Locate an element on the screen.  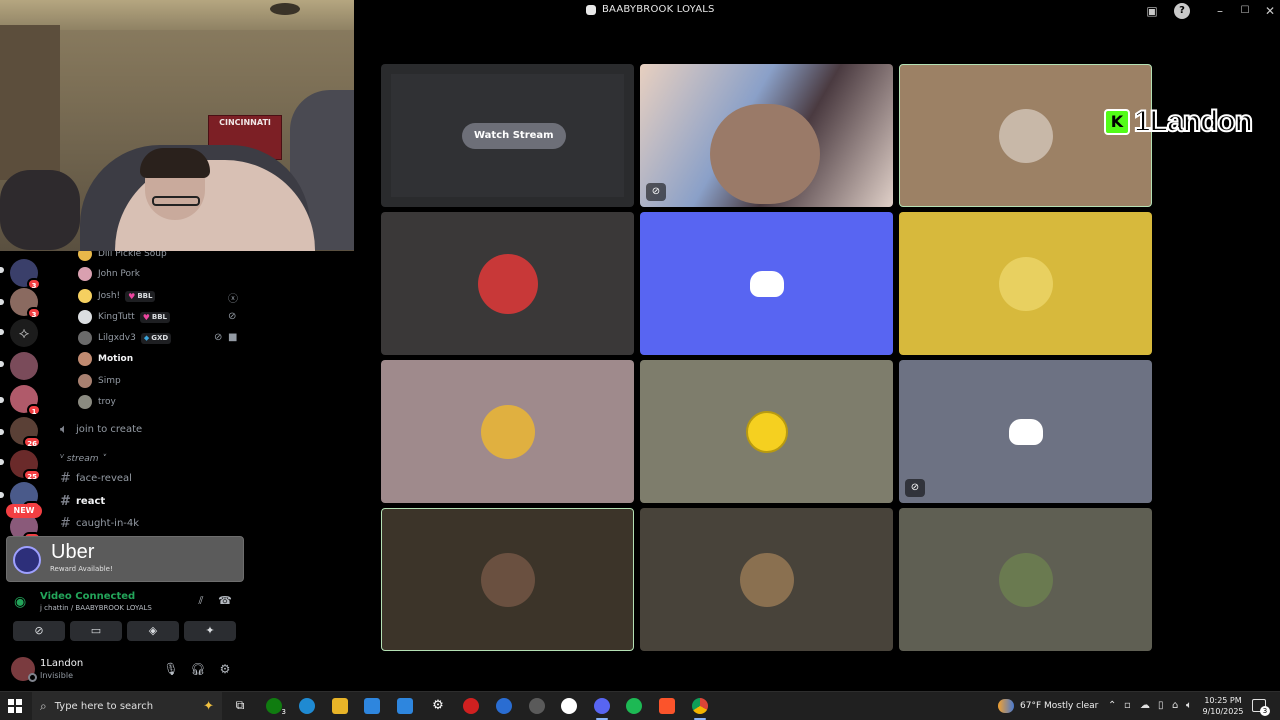
share-screen-button: ▭ is located at coordinates (96, 631).